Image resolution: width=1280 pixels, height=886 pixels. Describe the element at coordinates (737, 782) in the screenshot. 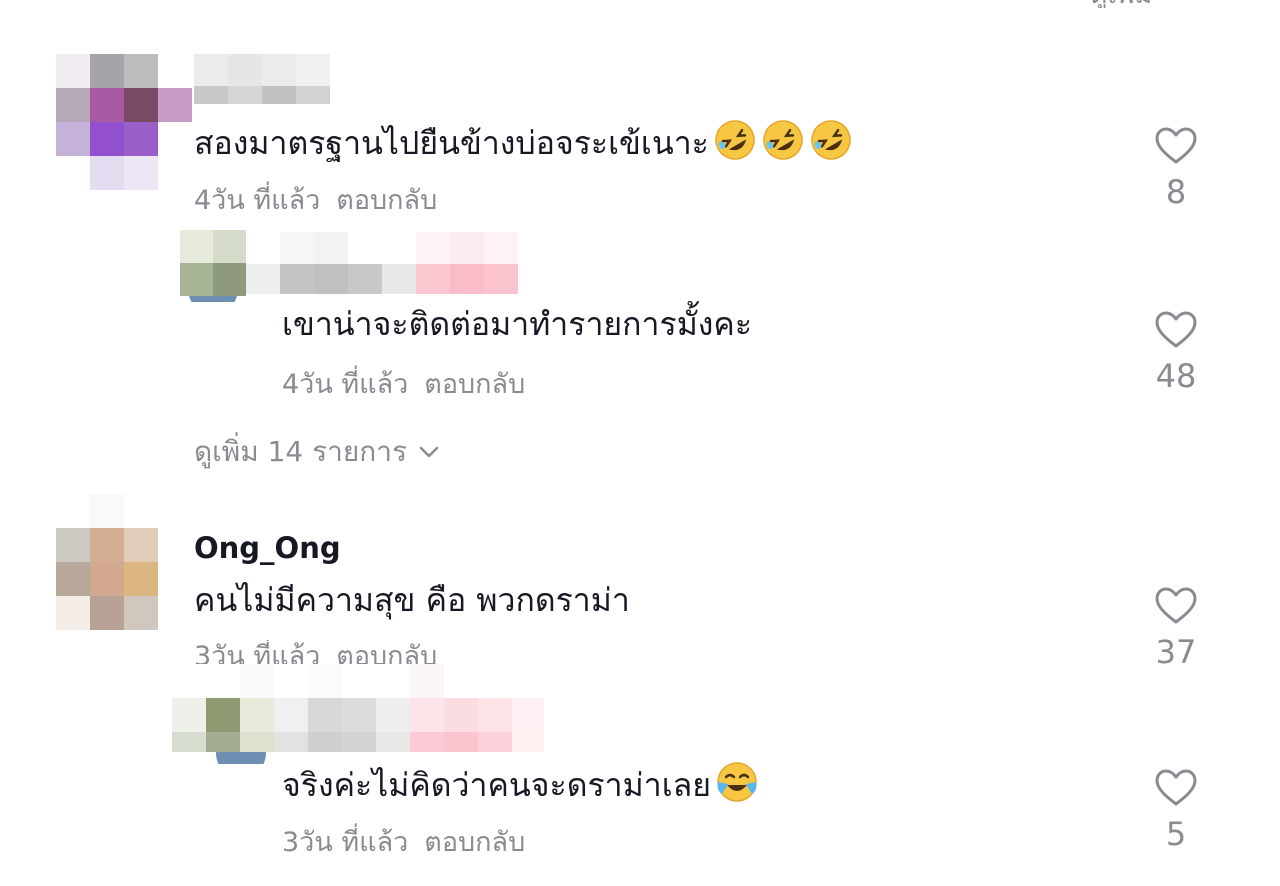

I see `face-with-tears-of-joy-icon` at that location.